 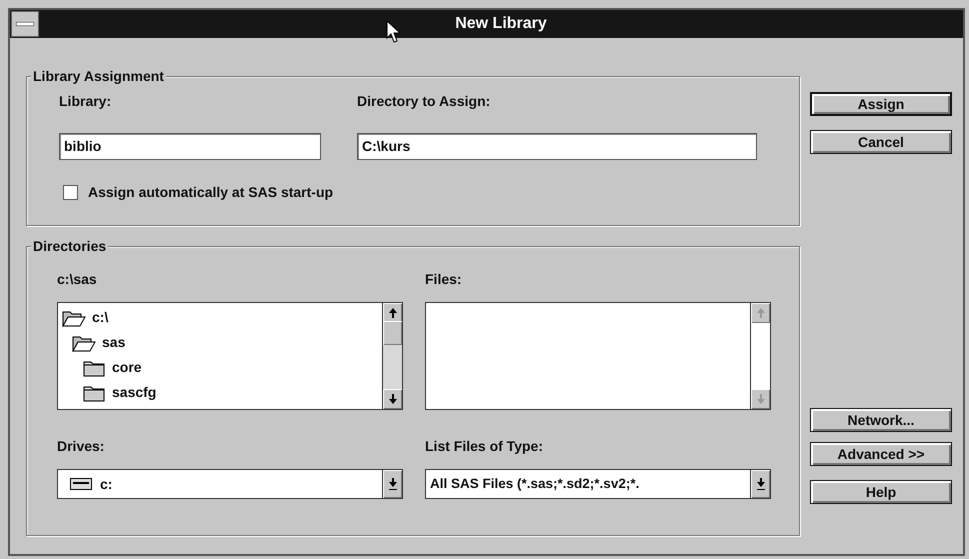 I want to click on system-menu-button, so click(x=25, y=24).